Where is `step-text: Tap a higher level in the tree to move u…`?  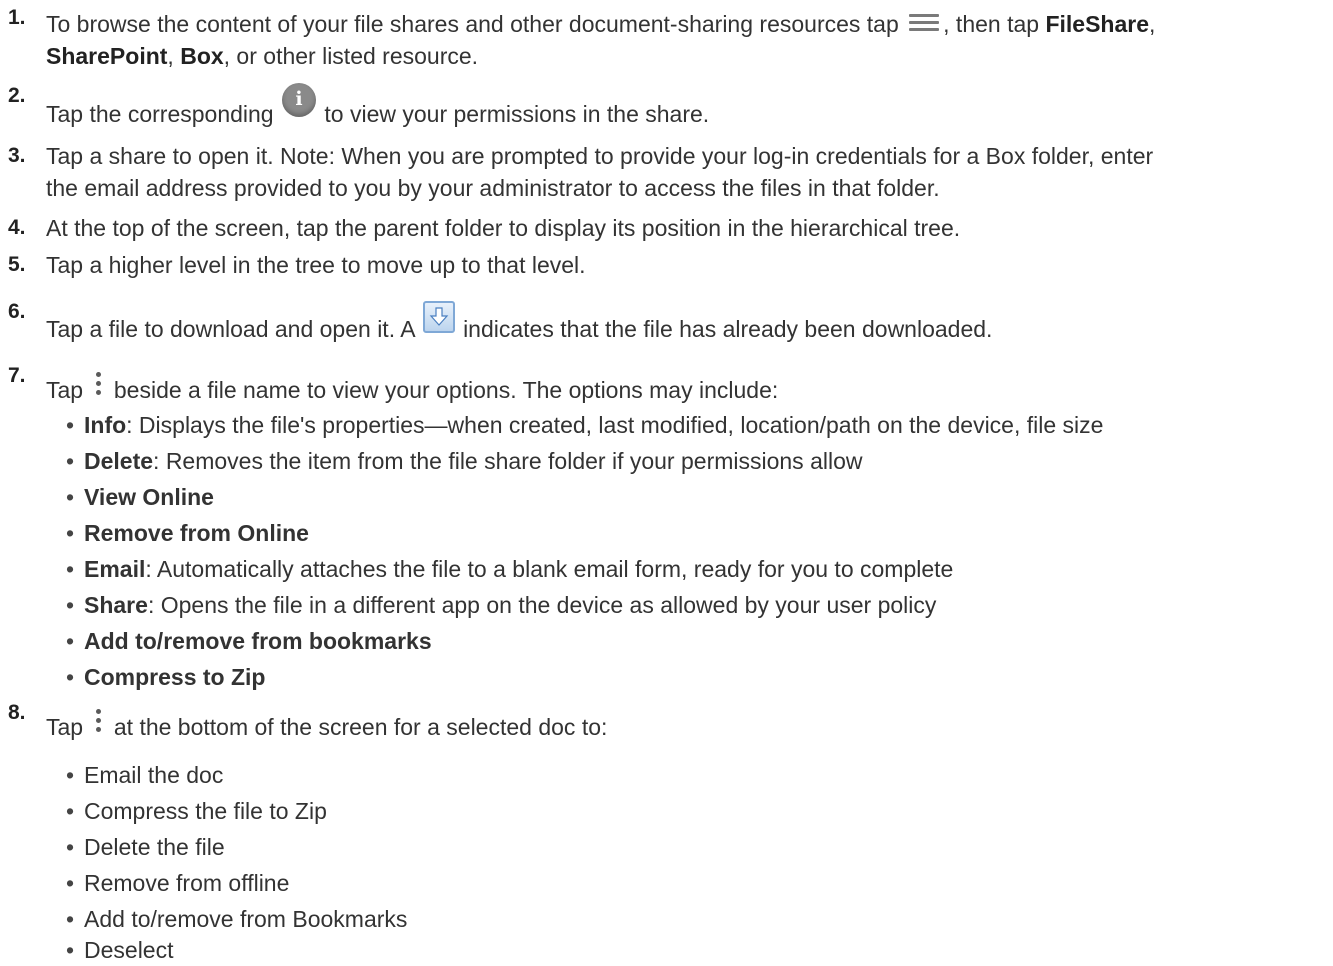 step-text: Tap a higher level in the tree to move u… is located at coordinates (316, 265).